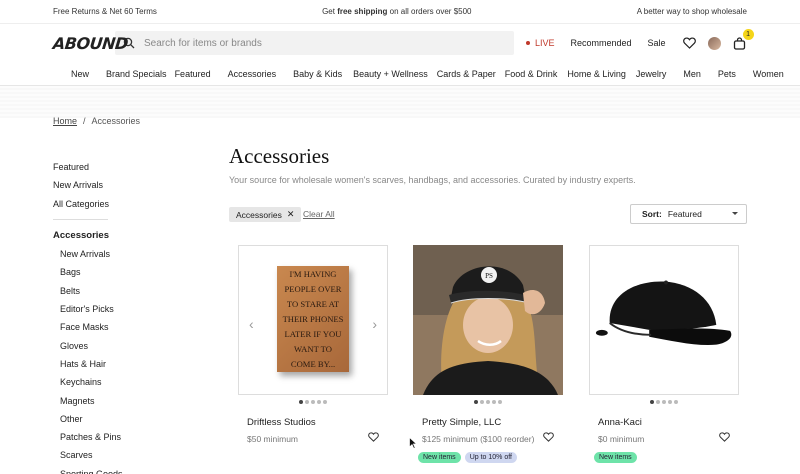 The height and width of the screenshot is (474, 800). What do you see at coordinates (128, 204) in the screenshot?
I see `sidebar-item-all-categories: All Categories` at bounding box center [128, 204].